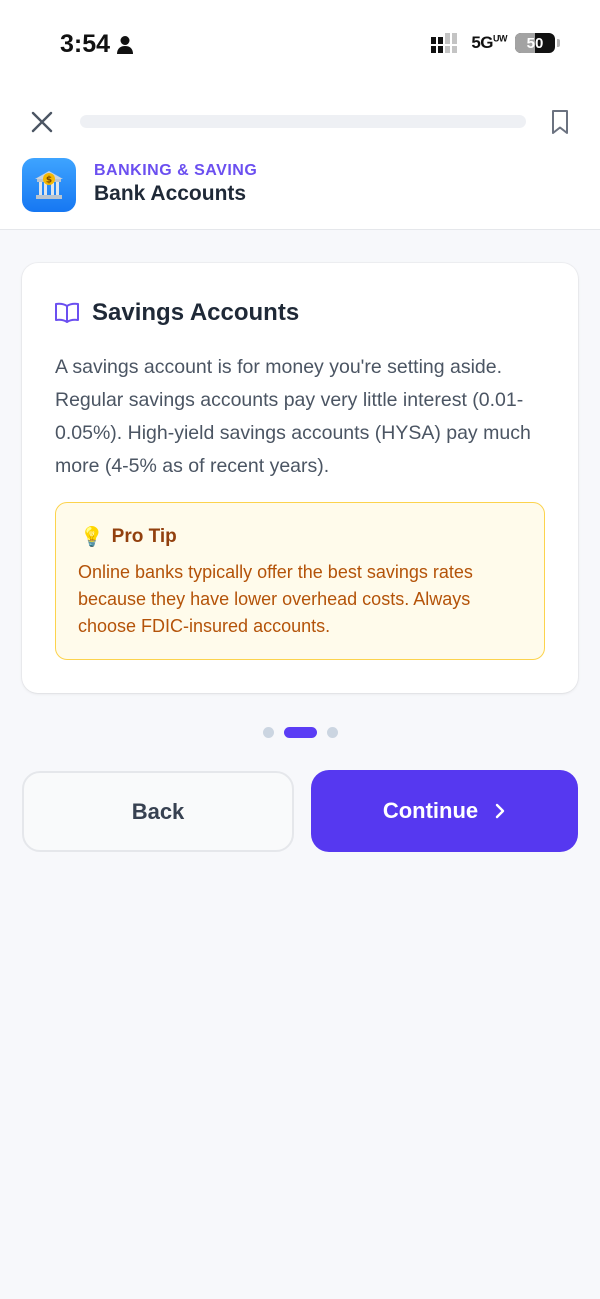  I want to click on close-icon, so click(42, 122).